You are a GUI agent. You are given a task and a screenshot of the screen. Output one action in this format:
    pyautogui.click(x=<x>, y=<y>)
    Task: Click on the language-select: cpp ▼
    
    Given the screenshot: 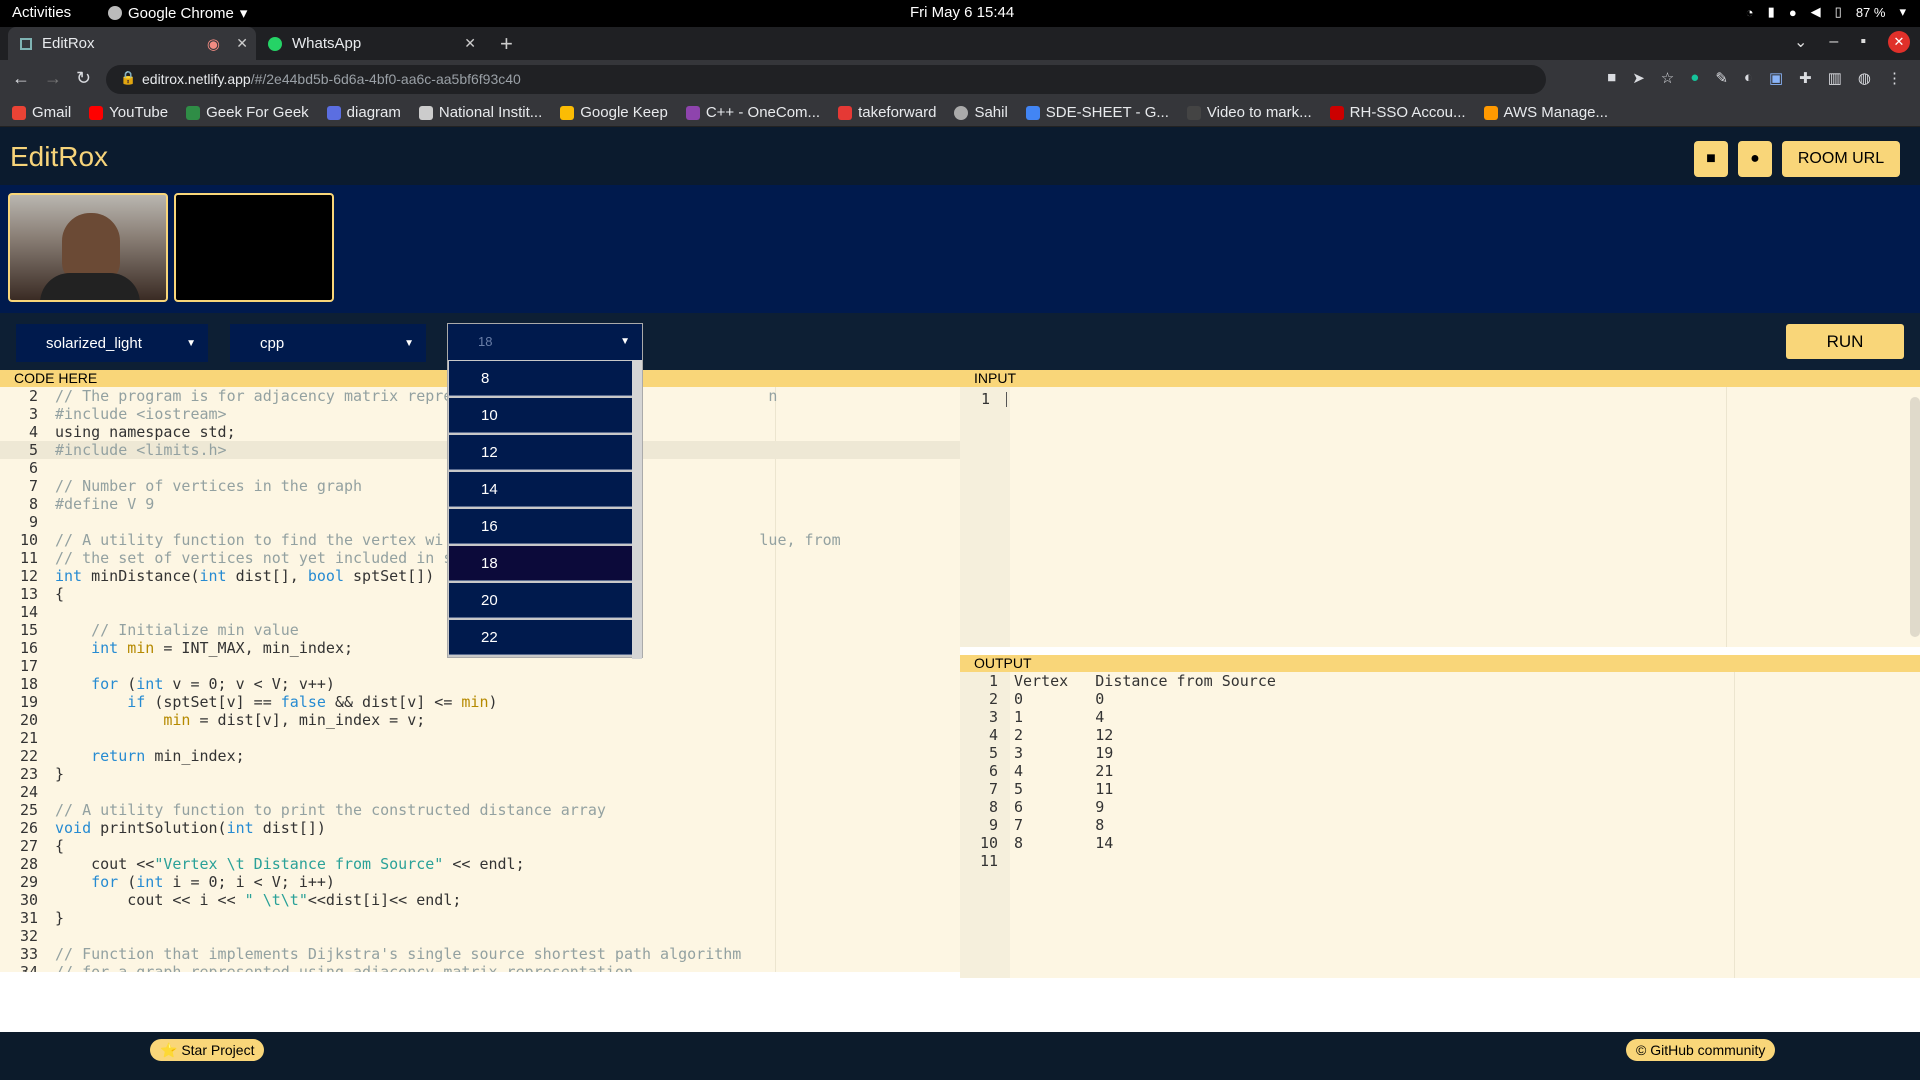 What is the action you would take?
    pyautogui.click(x=328, y=343)
    